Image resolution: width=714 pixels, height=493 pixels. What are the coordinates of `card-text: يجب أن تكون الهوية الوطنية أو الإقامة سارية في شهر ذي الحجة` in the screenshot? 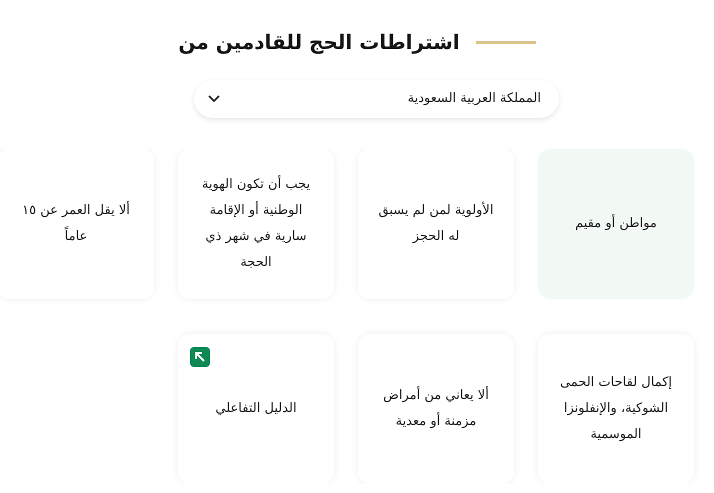 It's located at (256, 223).